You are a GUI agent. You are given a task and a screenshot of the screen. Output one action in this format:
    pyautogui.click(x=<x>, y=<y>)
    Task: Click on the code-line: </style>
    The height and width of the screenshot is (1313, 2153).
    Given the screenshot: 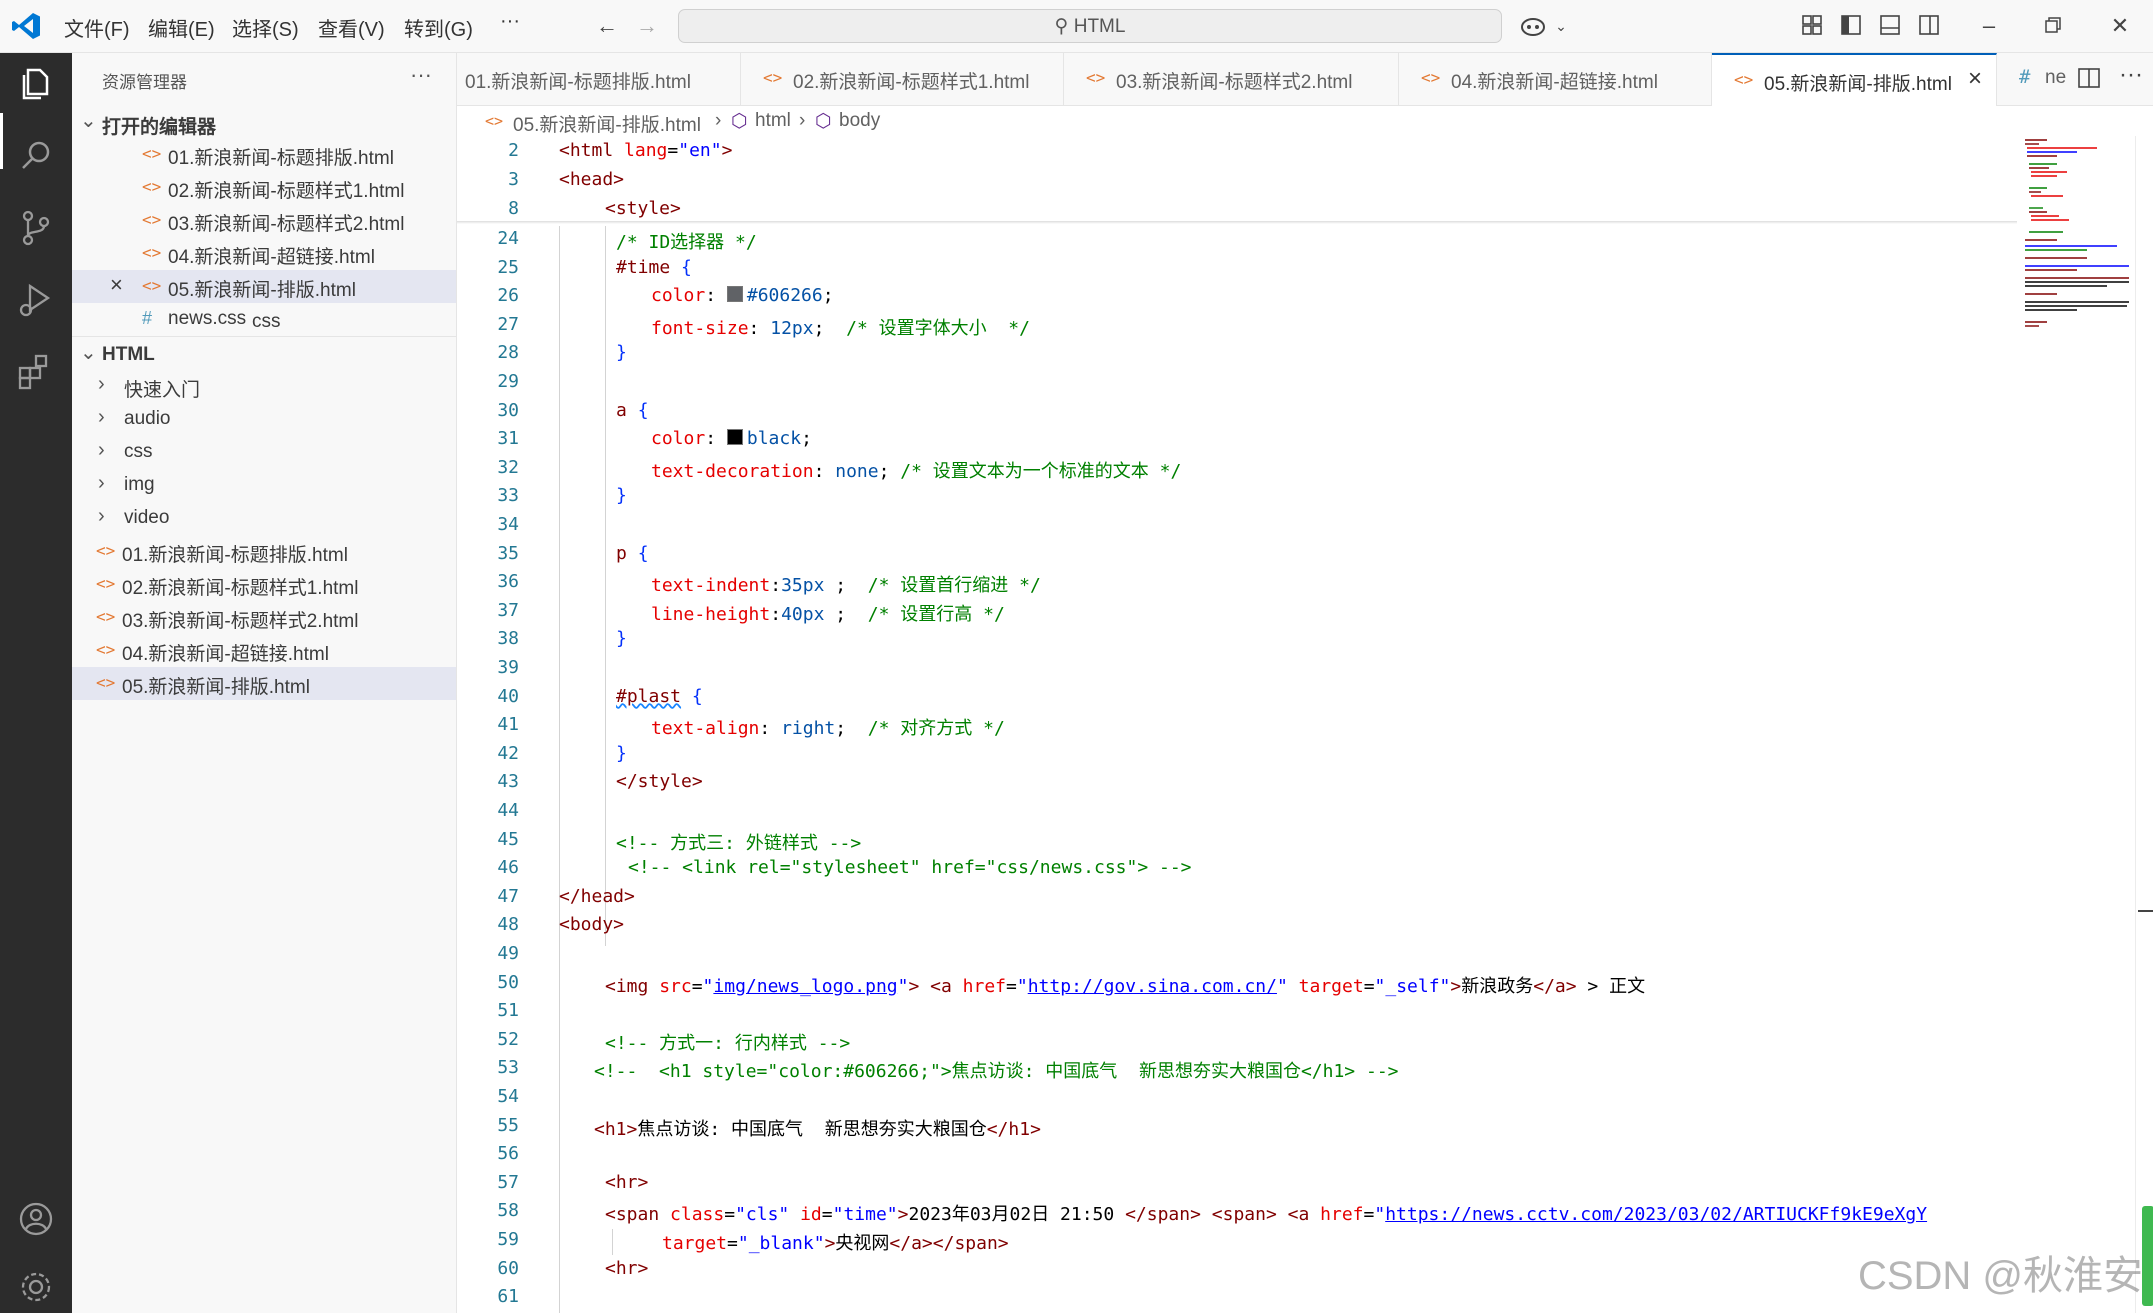 What is the action you would take?
    pyautogui.click(x=659, y=782)
    